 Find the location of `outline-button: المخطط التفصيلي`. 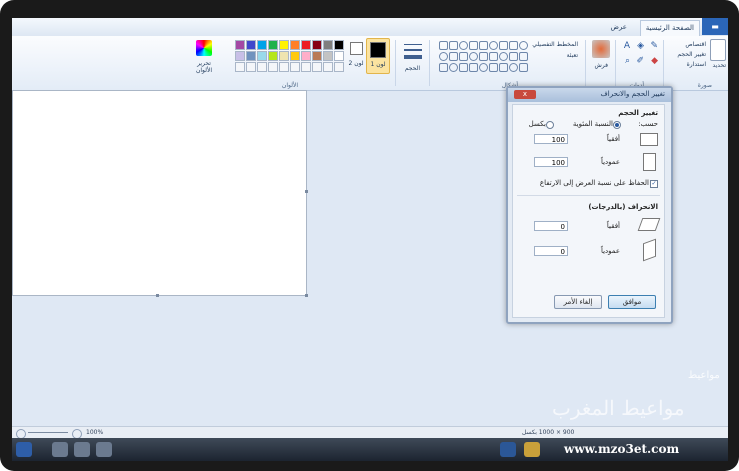

outline-button: المخطط التفصيلي is located at coordinates (555, 44).